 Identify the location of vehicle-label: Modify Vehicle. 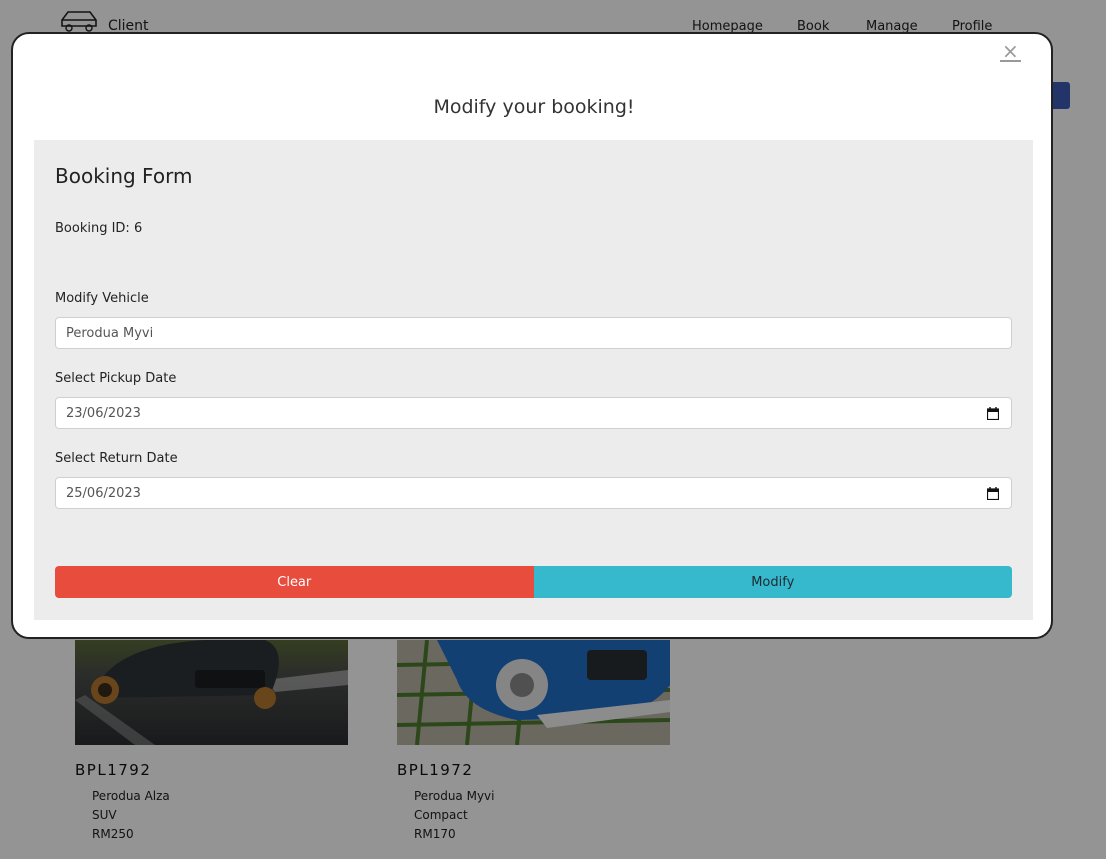
(102, 298).